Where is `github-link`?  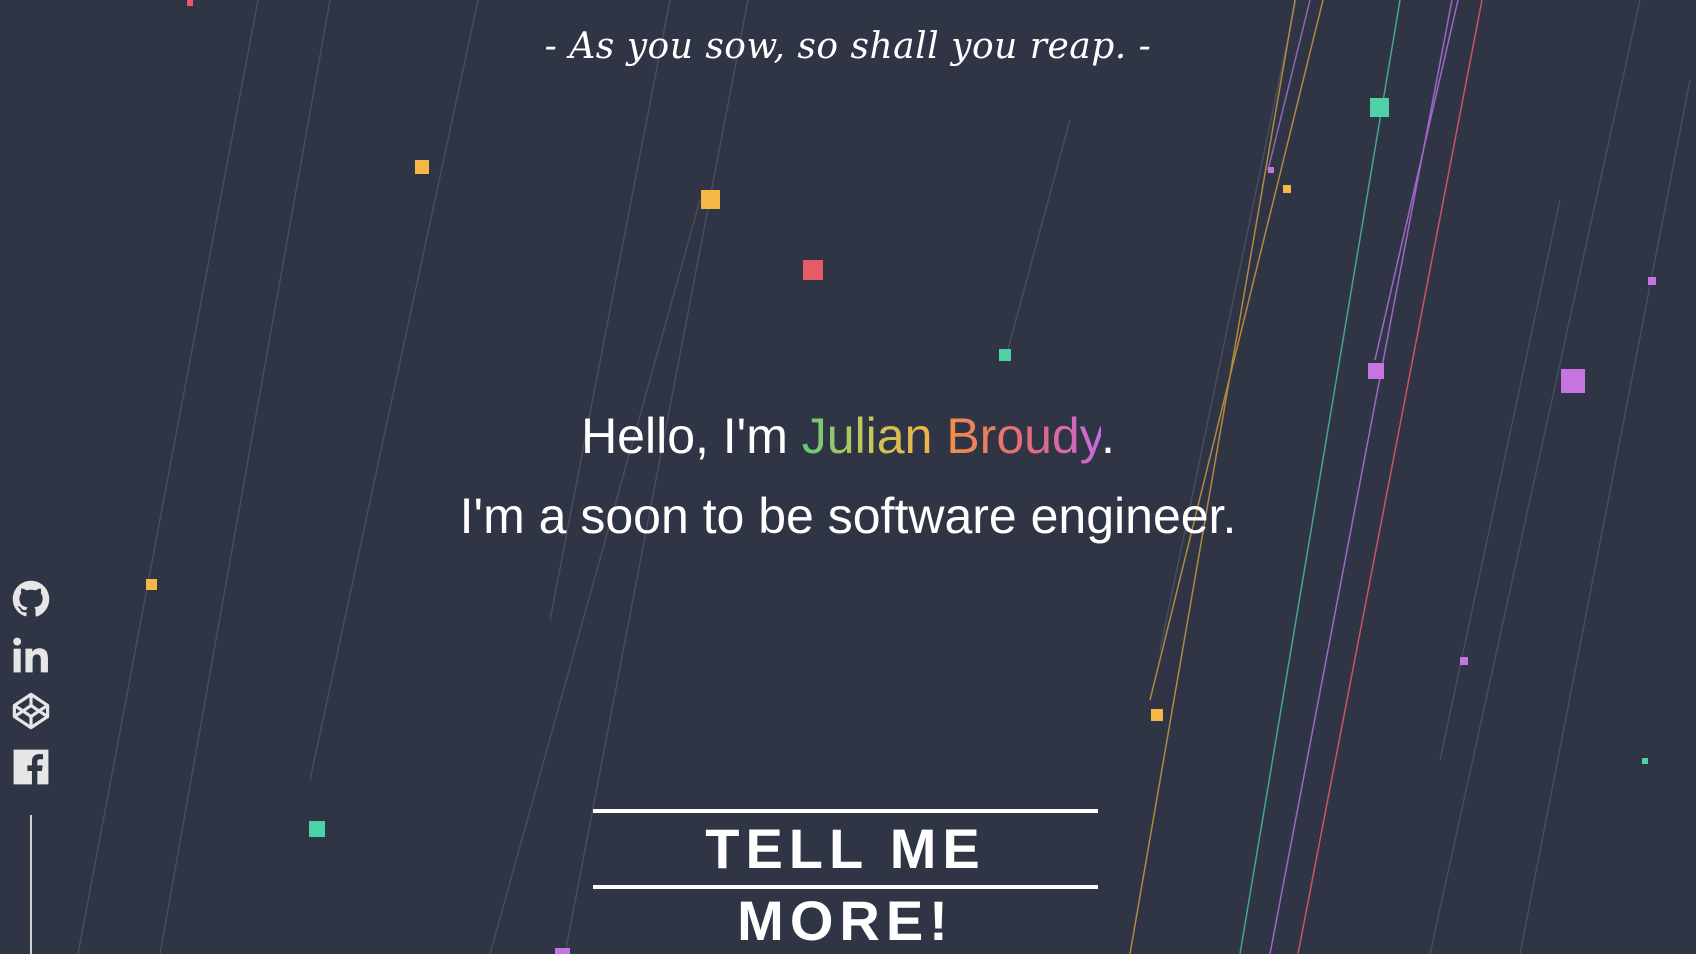
github-link is located at coordinates (32, 600).